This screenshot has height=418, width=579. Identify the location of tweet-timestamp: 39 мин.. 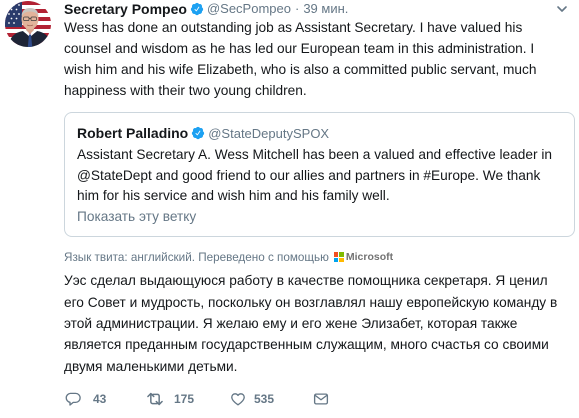
(325, 8).